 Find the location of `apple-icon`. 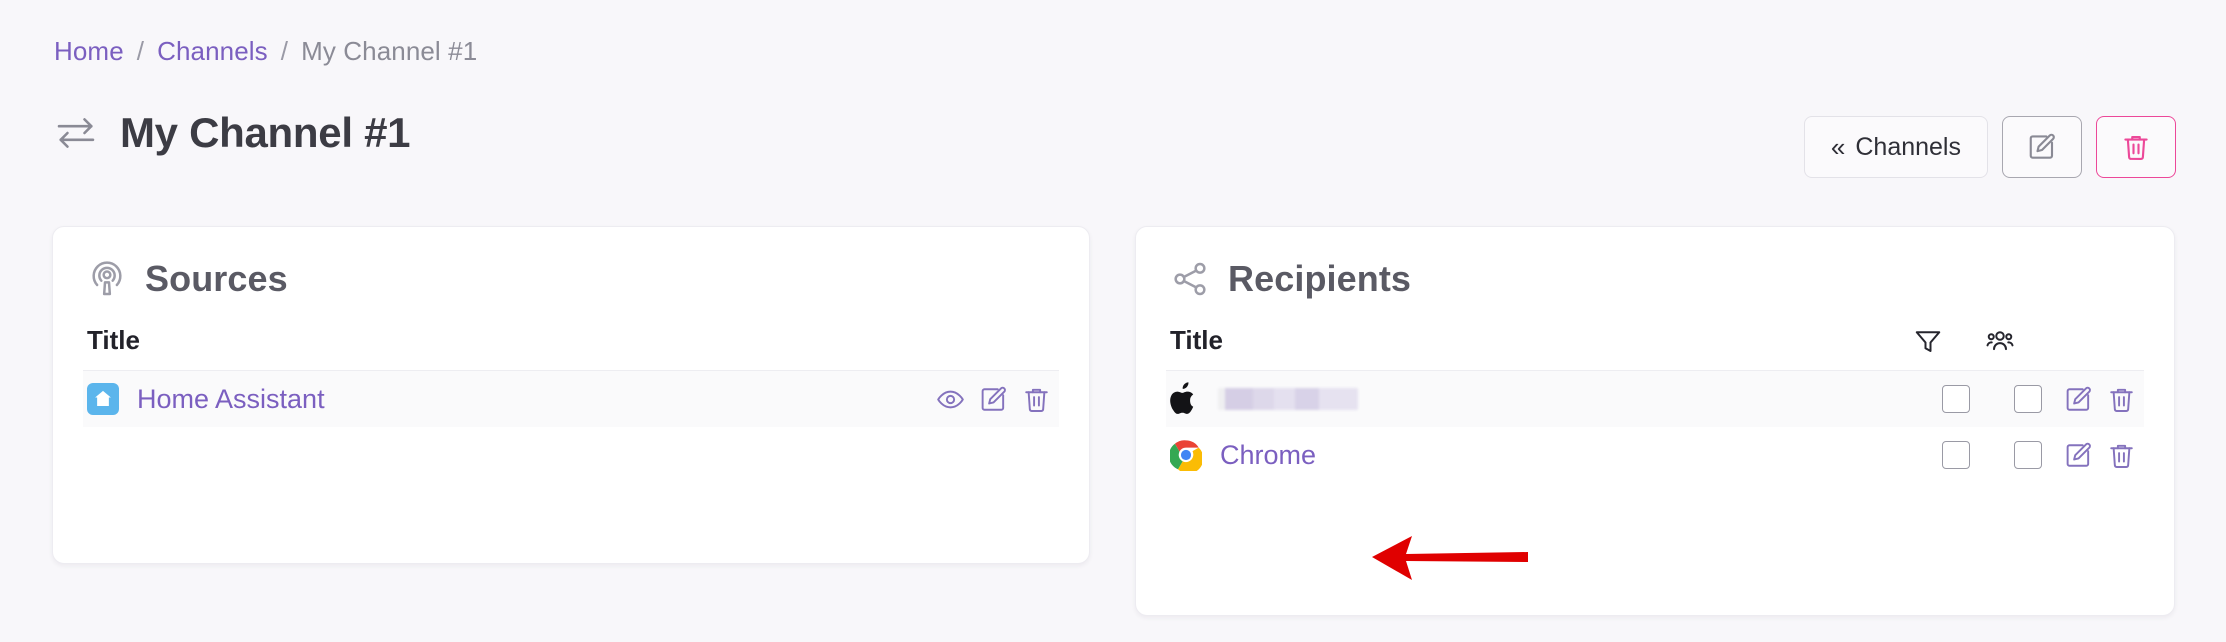

apple-icon is located at coordinates (1182, 398).